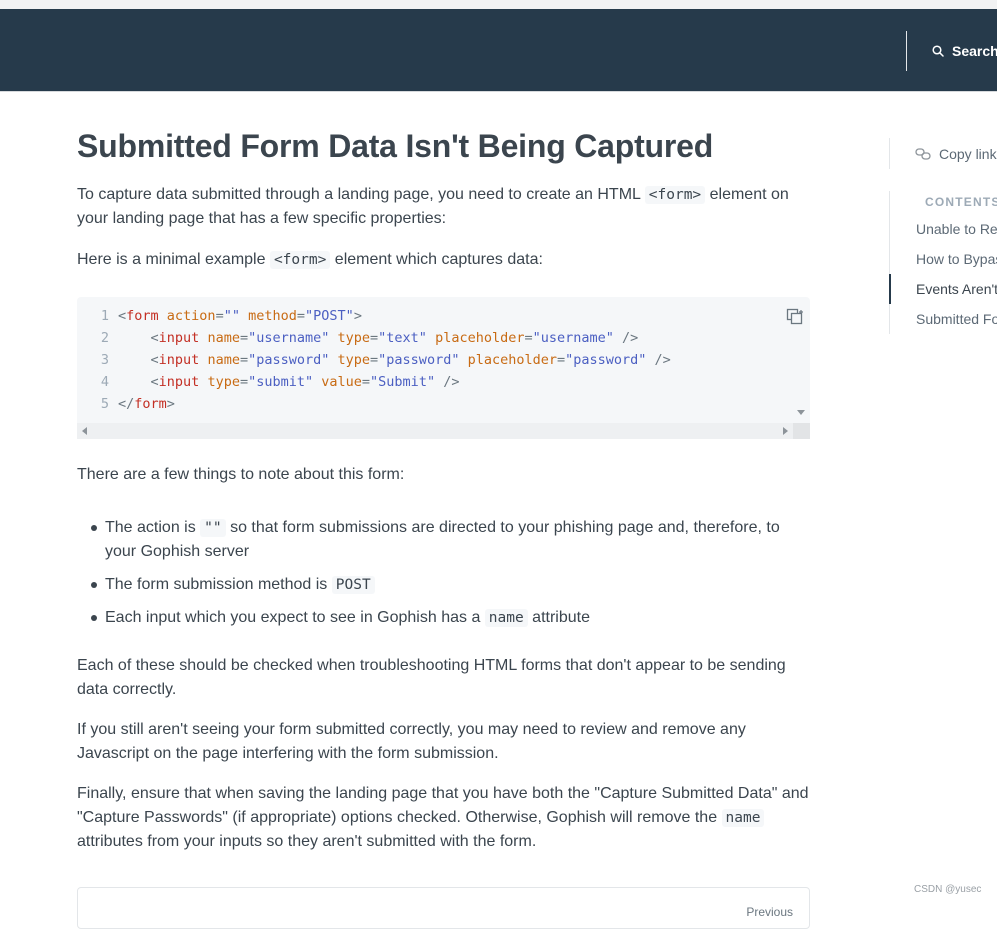  I want to click on copy-code-button, so click(796, 317).